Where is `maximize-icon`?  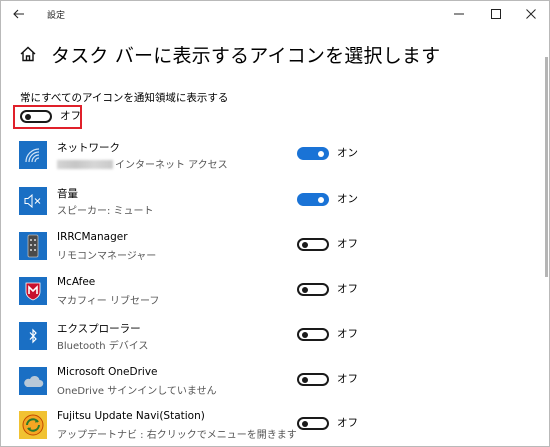 maximize-icon is located at coordinates (496, 14).